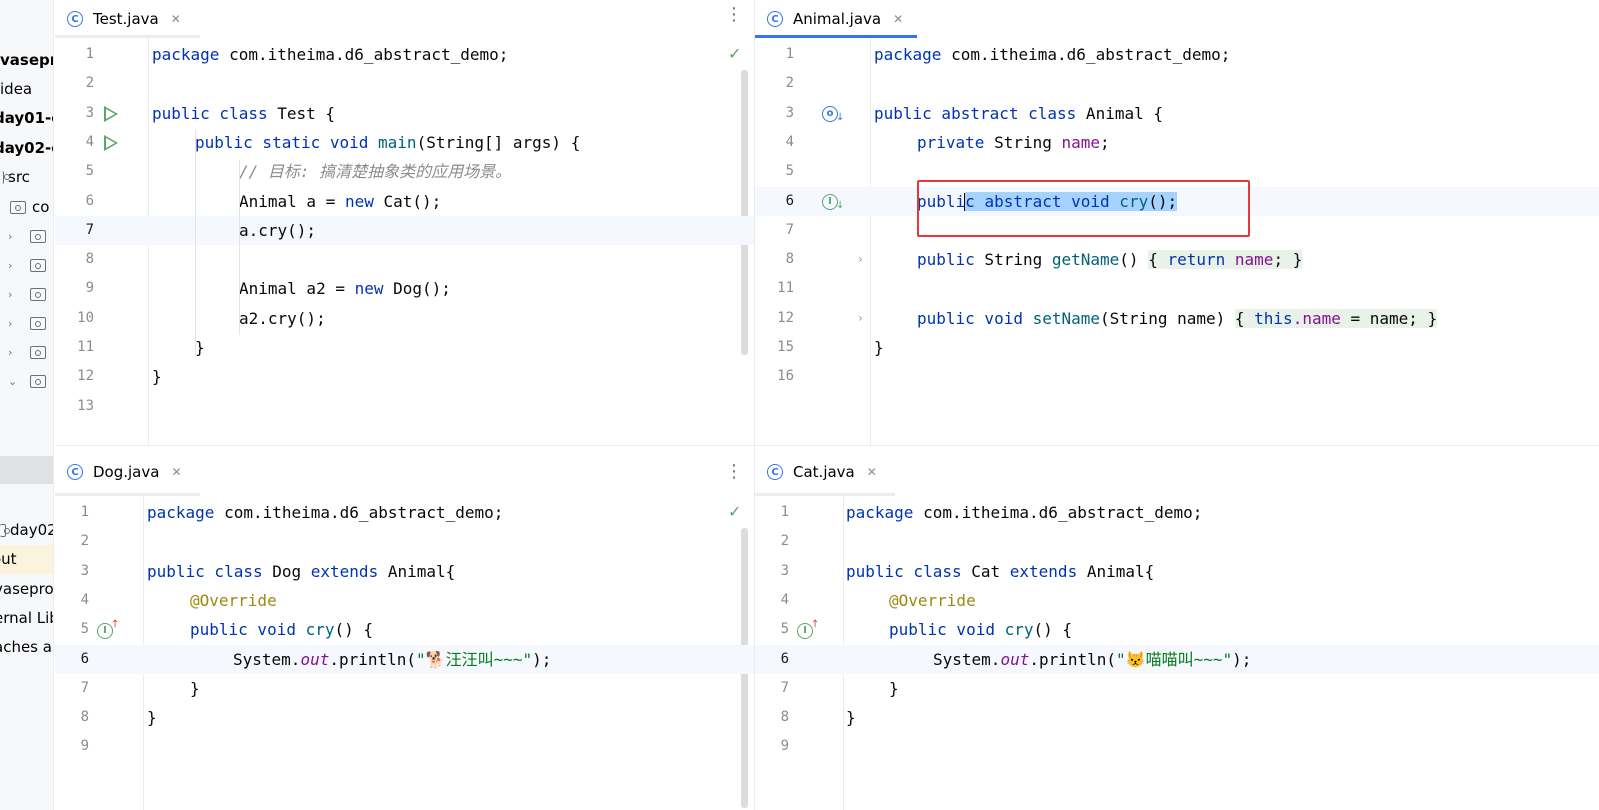  Describe the element at coordinates (26, 530) in the screenshot. I see `tree-item-day02-module: day02` at that location.